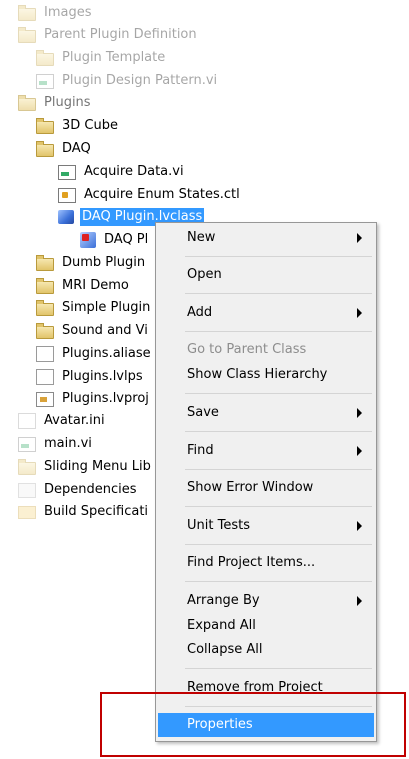 This screenshot has width=409, height=759. Describe the element at coordinates (74, 420) in the screenshot. I see `tree-item-label: Avatar.ini` at that location.